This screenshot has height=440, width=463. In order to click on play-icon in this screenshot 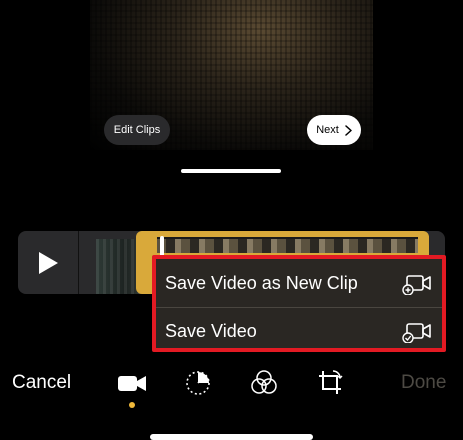, I will do `click(48, 262)`.